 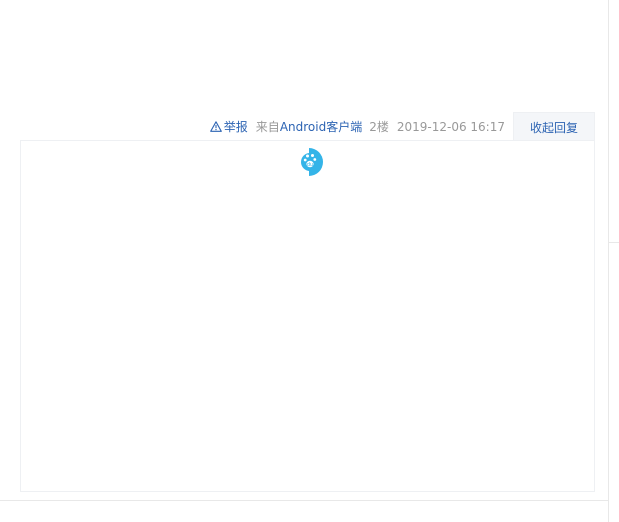 I want to click on baidu-paw-icon: du, so click(x=312, y=162).